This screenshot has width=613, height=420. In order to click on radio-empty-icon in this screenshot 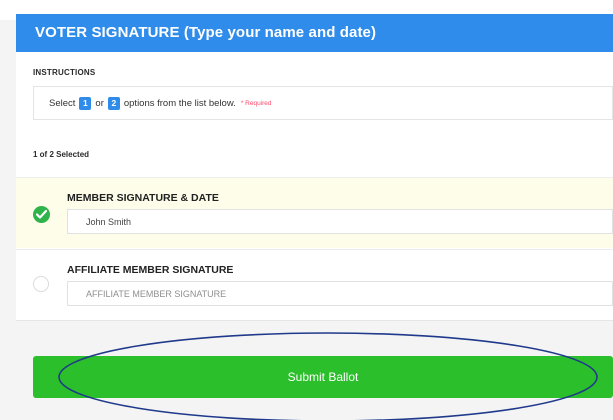, I will do `click(41, 284)`.